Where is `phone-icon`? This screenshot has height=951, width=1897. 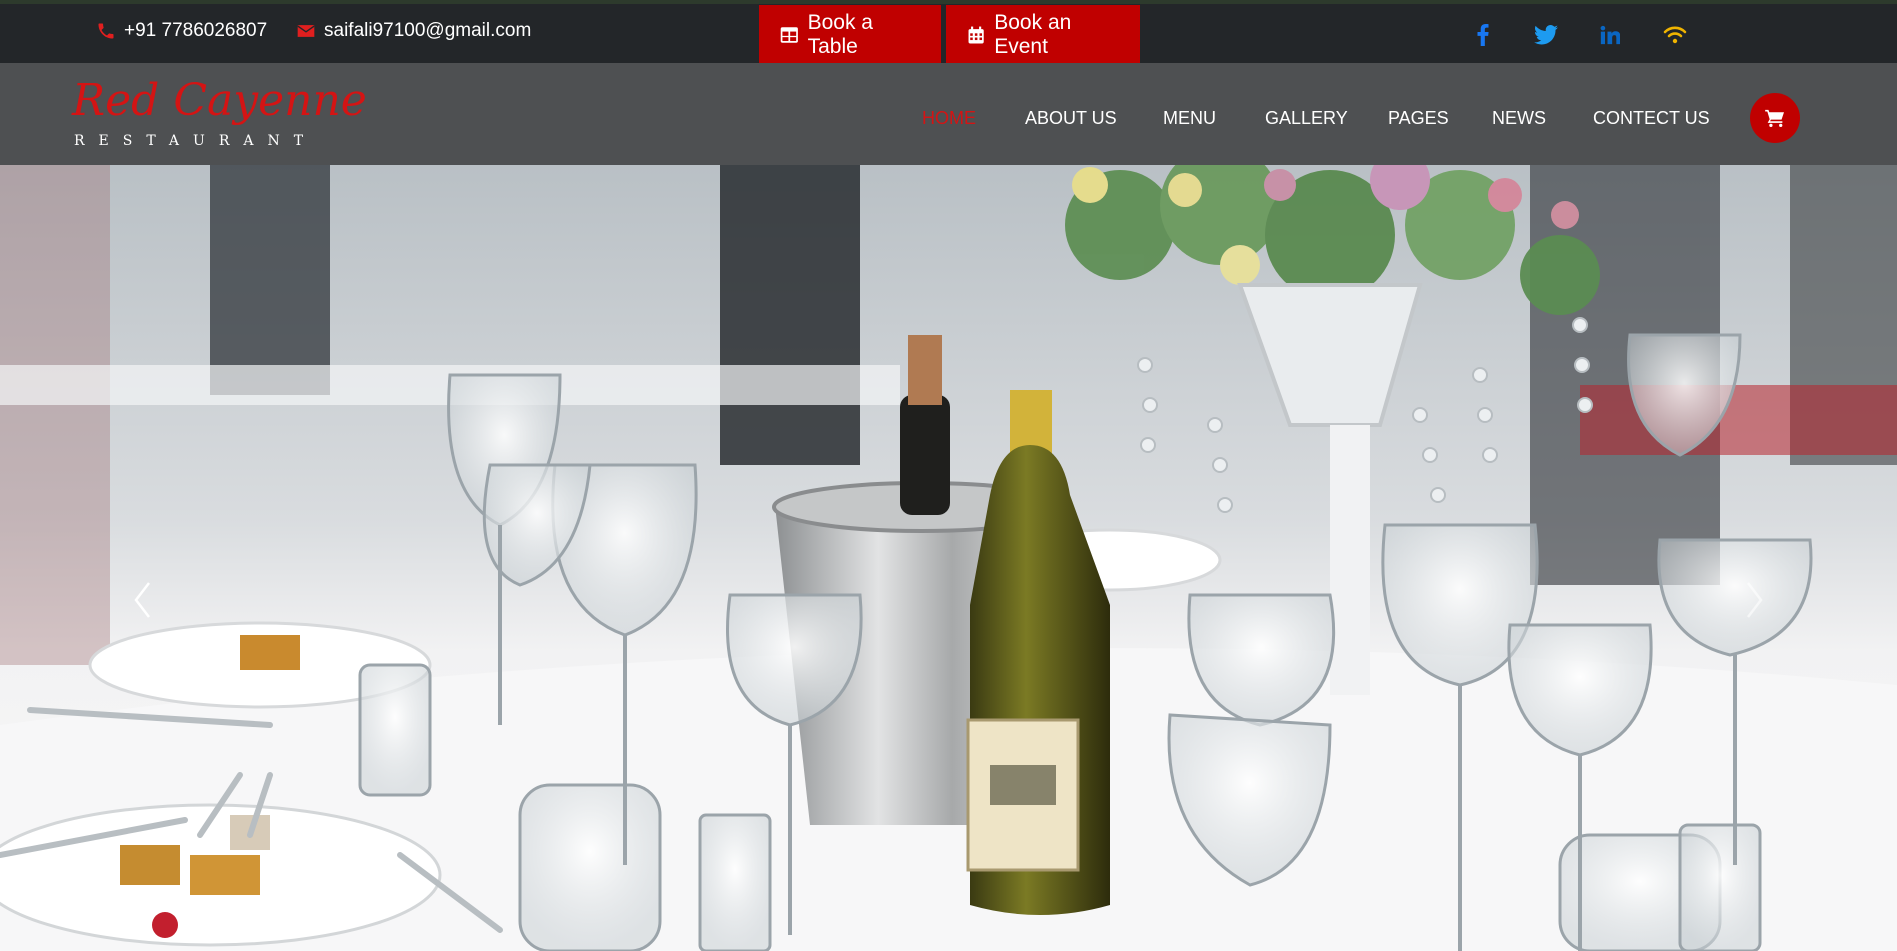
phone-icon is located at coordinates (106, 31).